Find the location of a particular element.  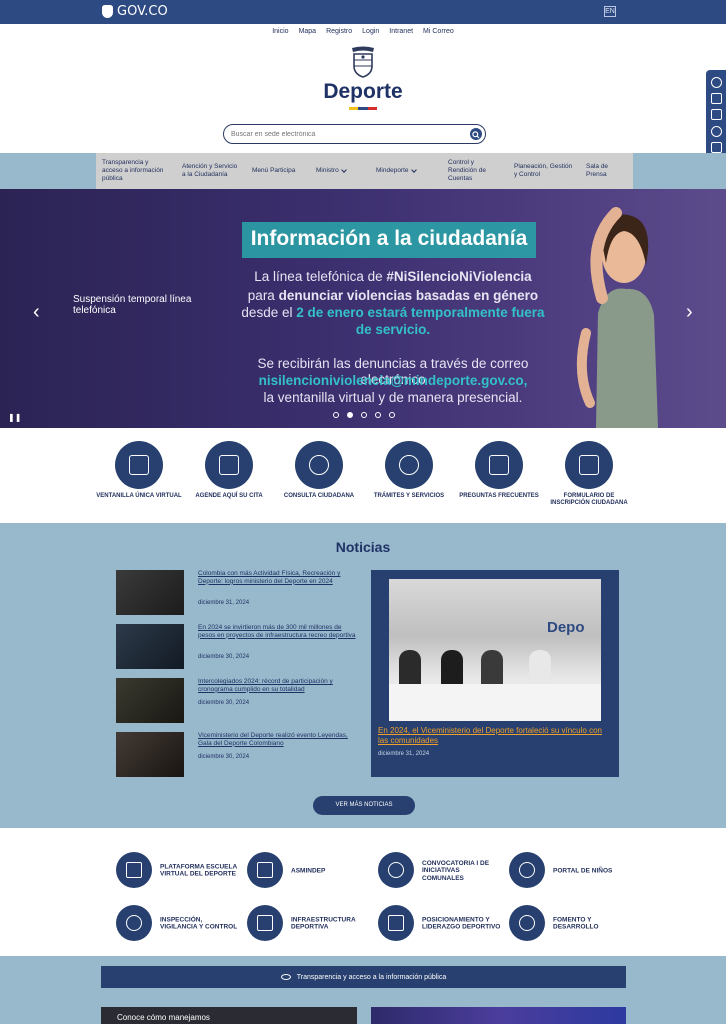

building-icon is located at coordinates (265, 923).